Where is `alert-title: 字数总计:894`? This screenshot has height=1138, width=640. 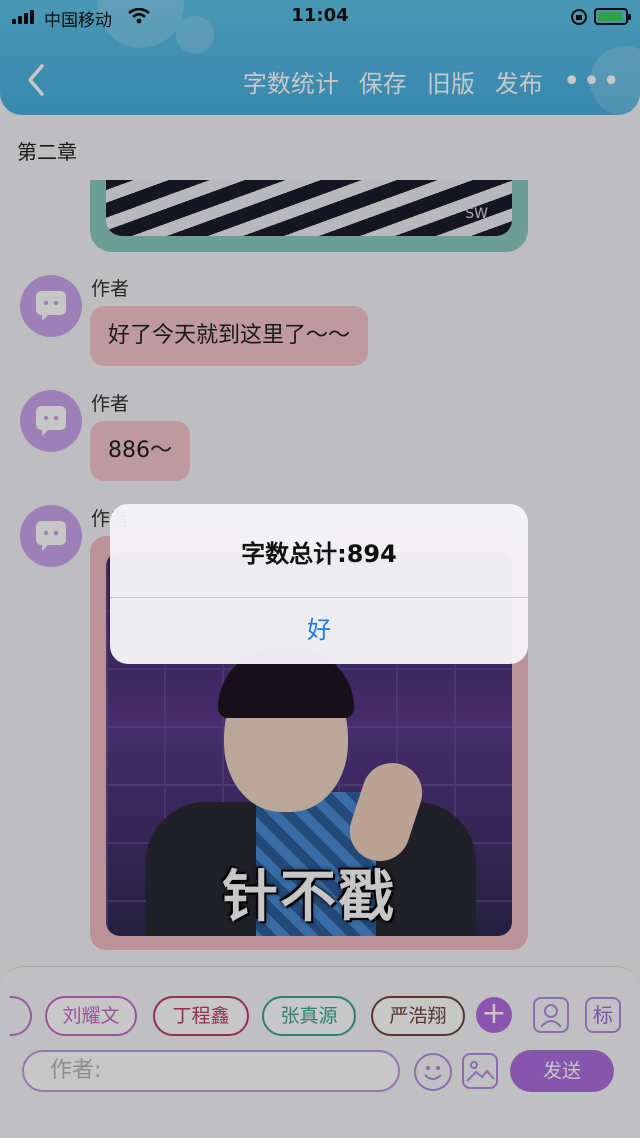
alert-title: 字数总计:894 is located at coordinates (319, 554).